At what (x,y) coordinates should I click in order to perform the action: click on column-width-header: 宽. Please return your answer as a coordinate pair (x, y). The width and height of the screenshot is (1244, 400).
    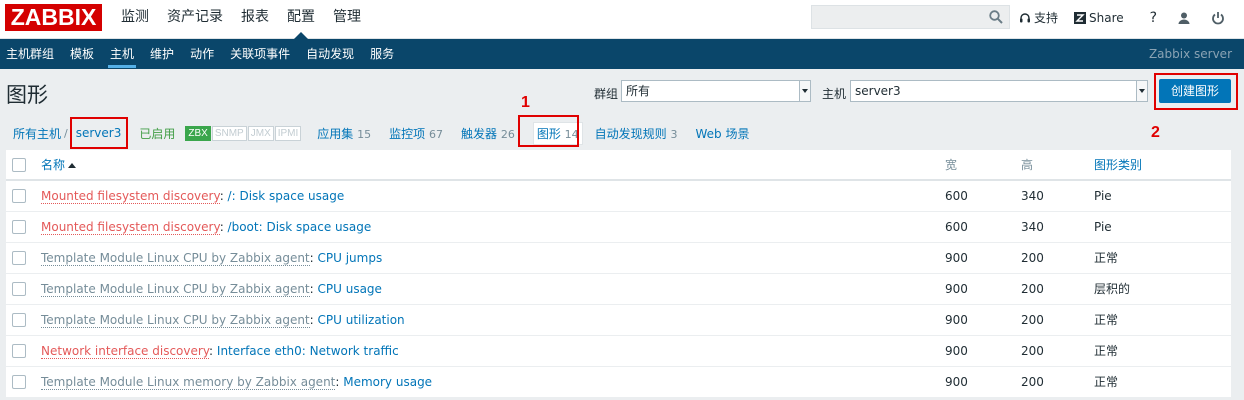
    Looking at the image, I should click on (951, 165).